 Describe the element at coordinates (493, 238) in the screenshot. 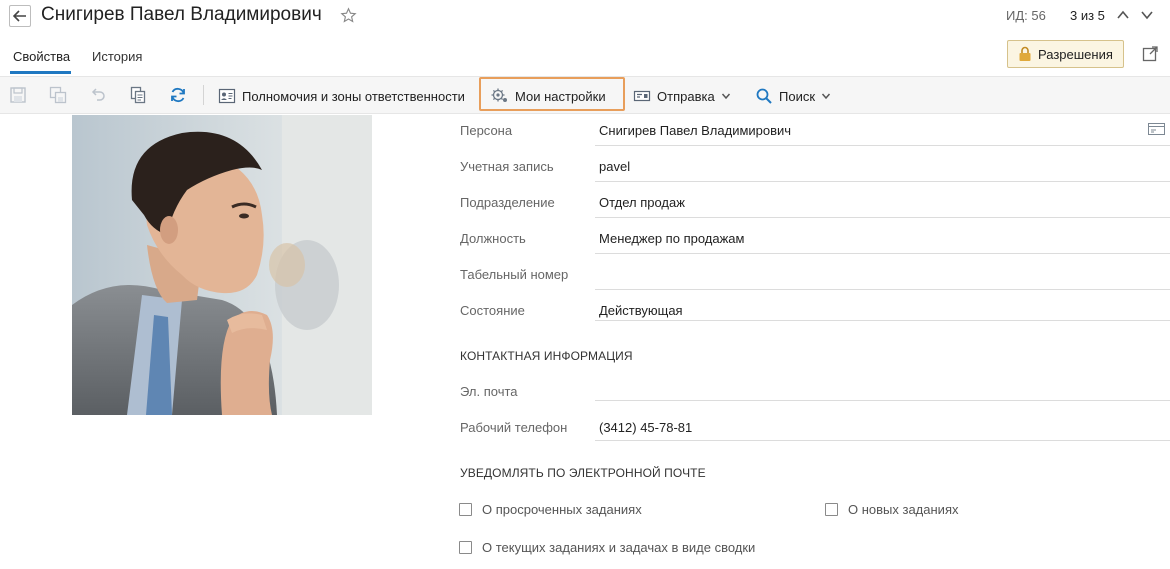

I see `field-label-position: Должность` at that location.